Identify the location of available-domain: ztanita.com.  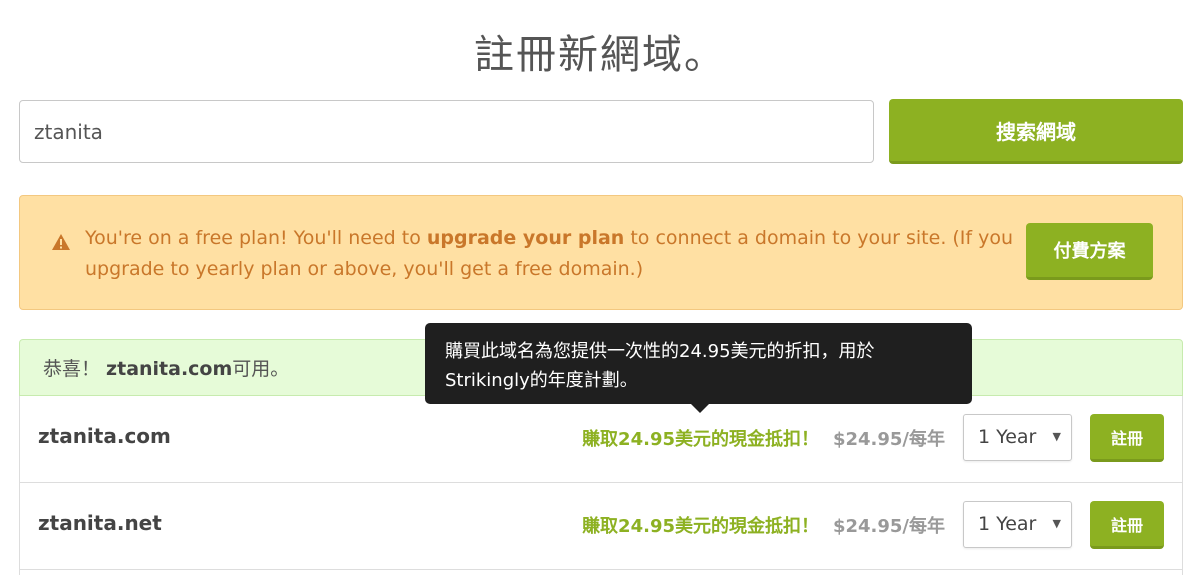
(169, 369).